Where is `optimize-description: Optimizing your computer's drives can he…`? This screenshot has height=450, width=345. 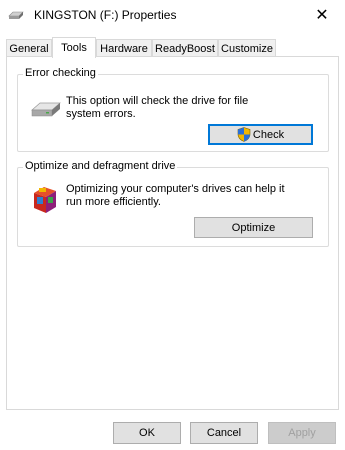
optimize-description: Optimizing your computer's drives can he… is located at coordinates (175, 195).